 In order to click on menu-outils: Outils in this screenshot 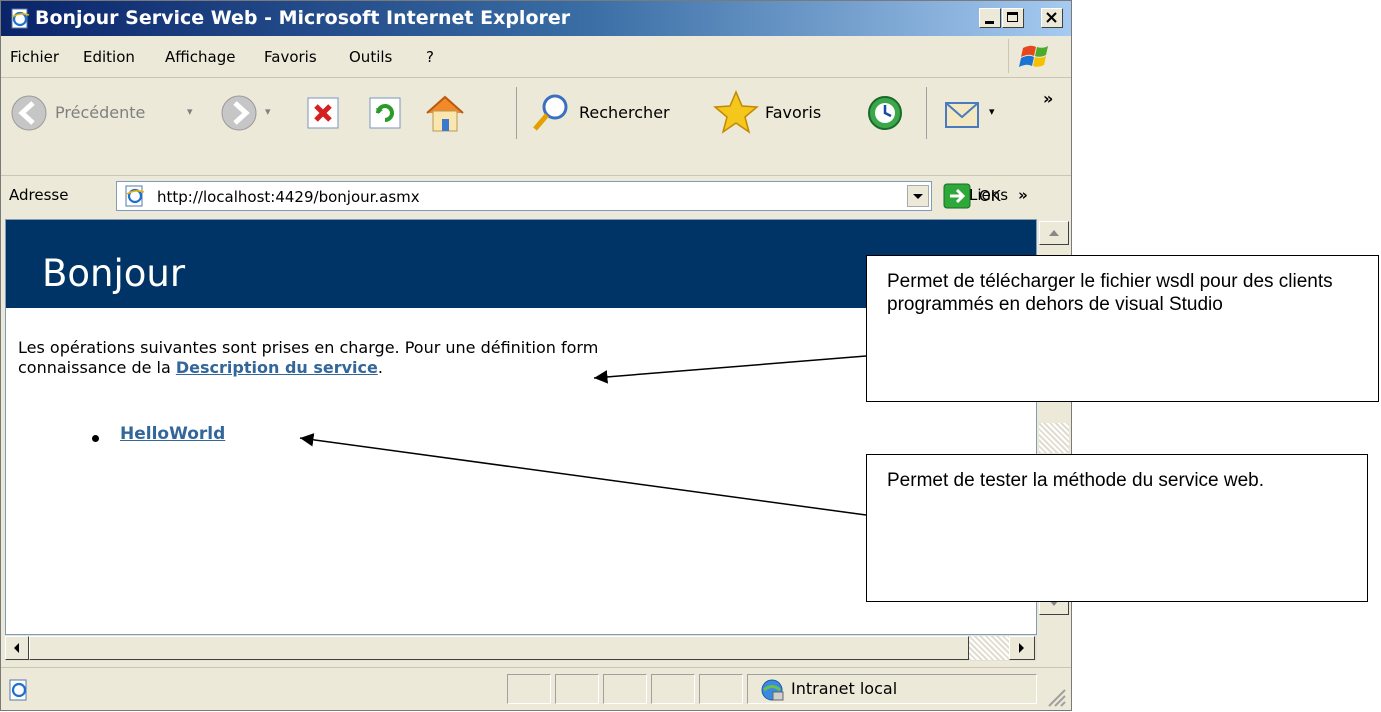, I will do `click(370, 57)`.